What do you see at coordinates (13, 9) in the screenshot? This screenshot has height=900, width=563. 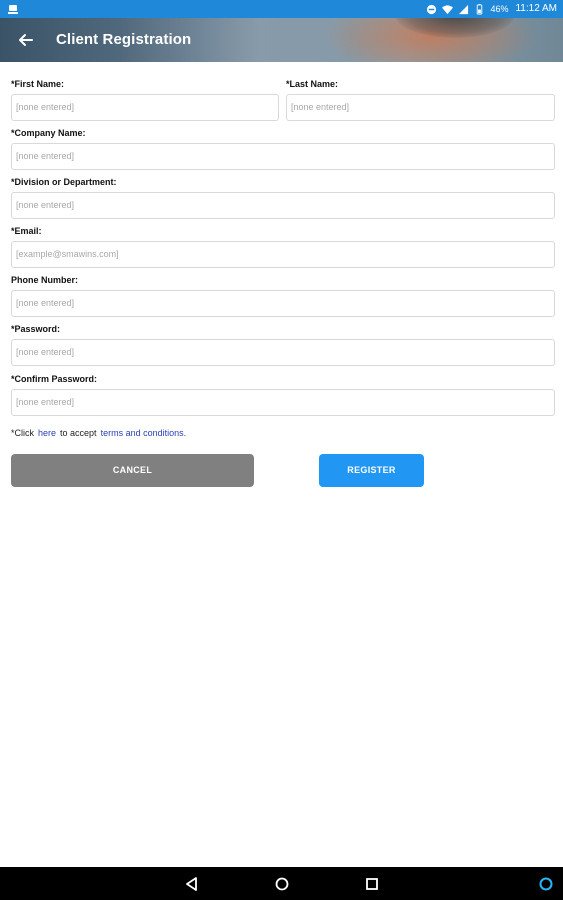 I see `notification-icon` at bounding box center [13, 9].